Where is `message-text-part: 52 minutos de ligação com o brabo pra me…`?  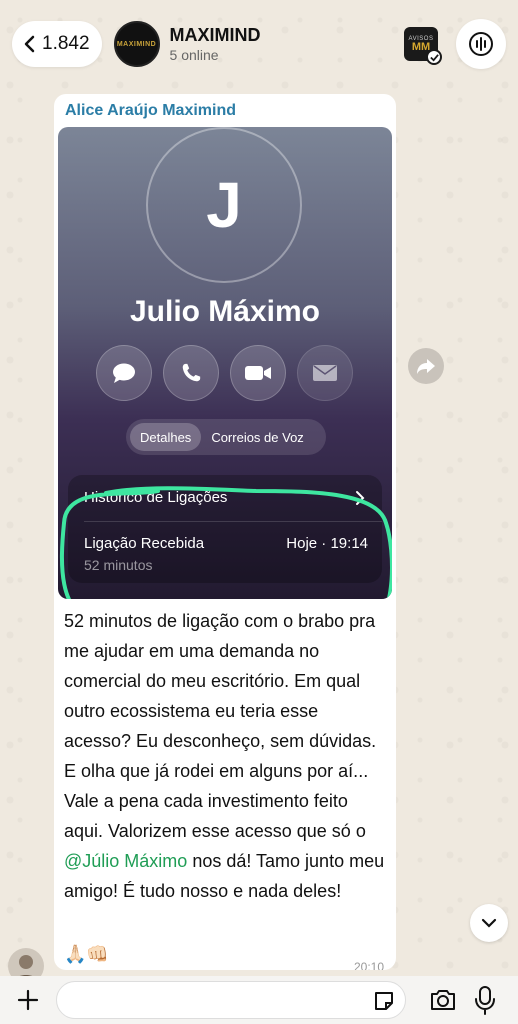 message-text-part: 52 minutos de ligação com o brabo pra me… is located at coordinates (220, 726).